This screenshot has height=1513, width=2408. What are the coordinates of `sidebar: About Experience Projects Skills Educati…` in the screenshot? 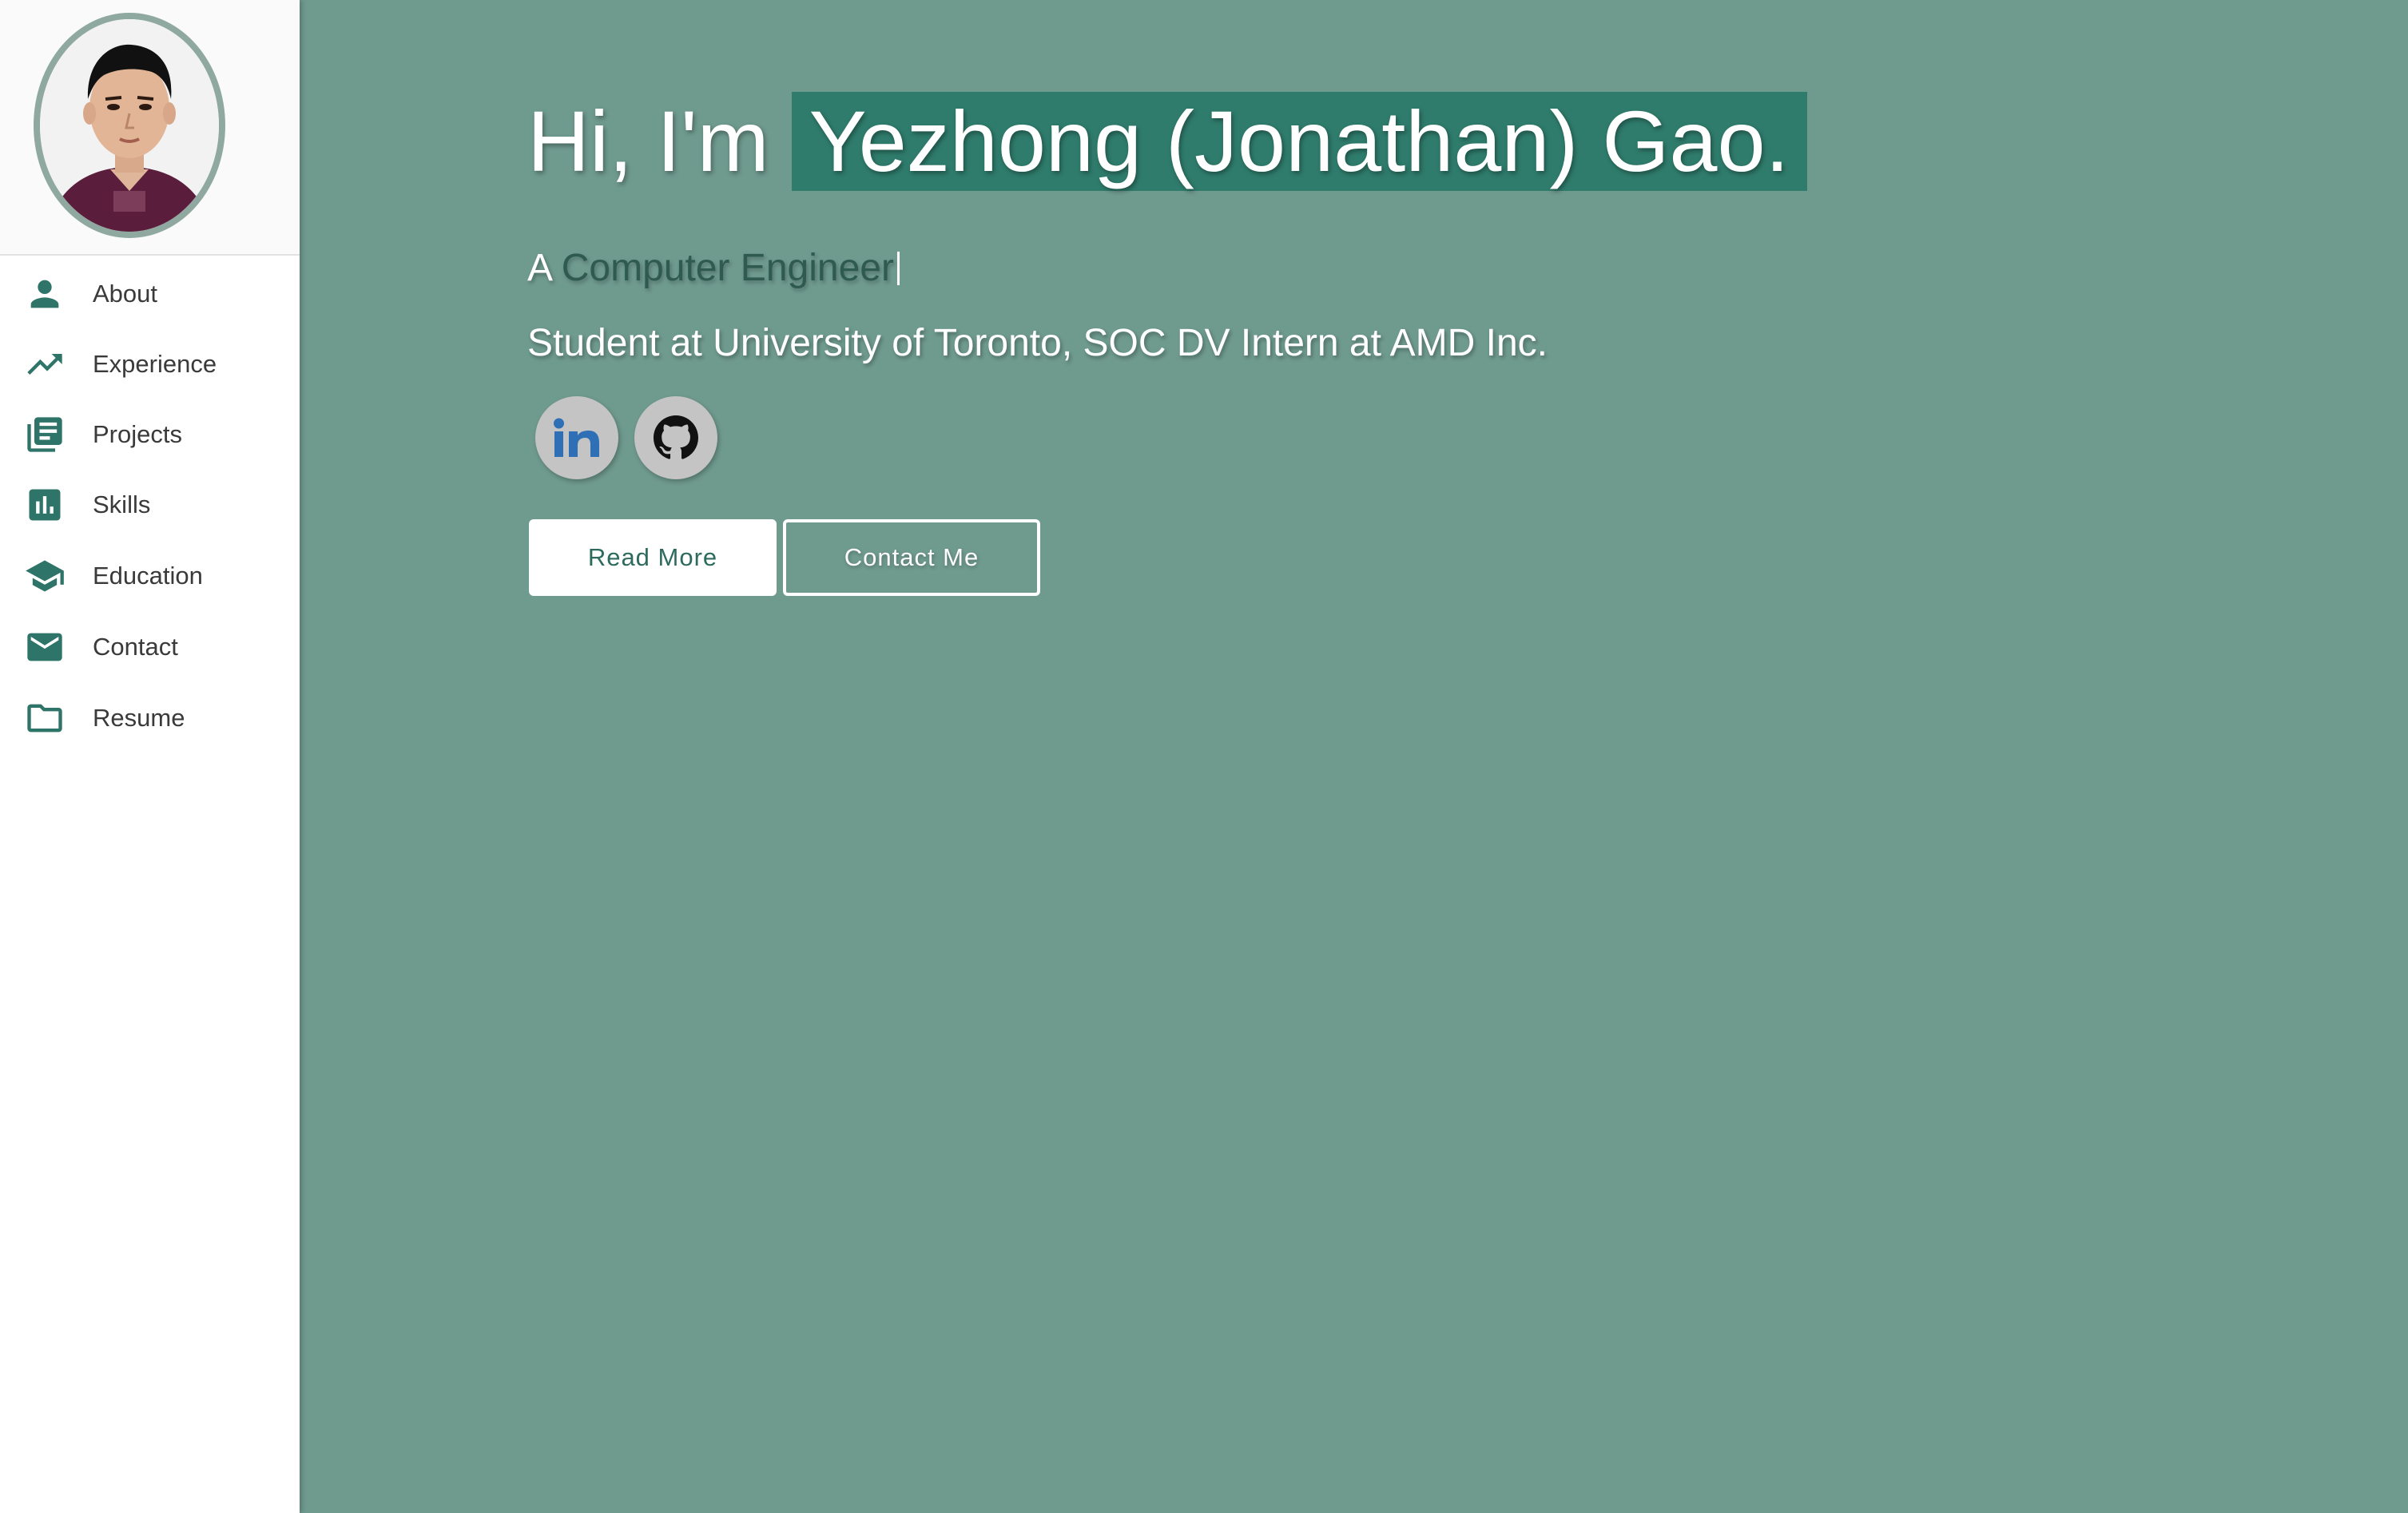 It's located at (150, 756).